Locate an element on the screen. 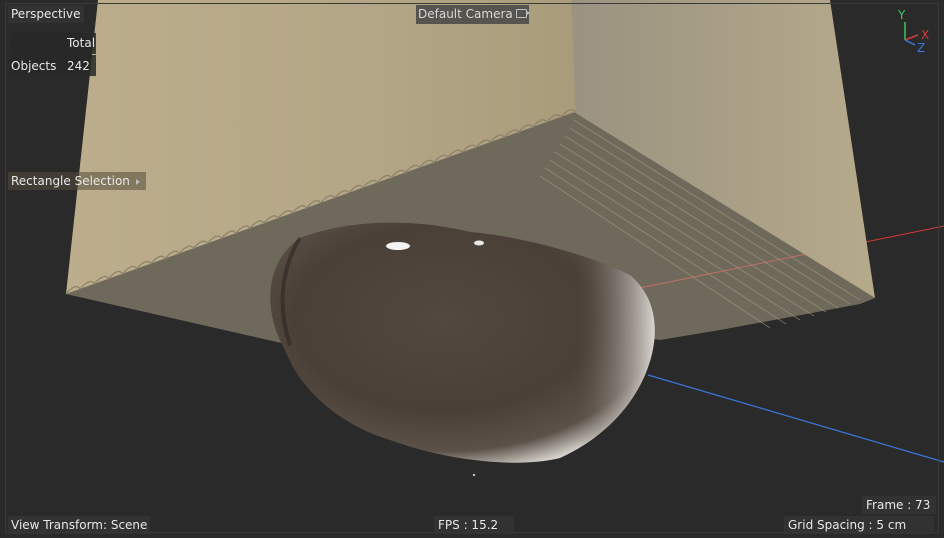  stats-row-value: 242 is located at coordinates (78, 66).